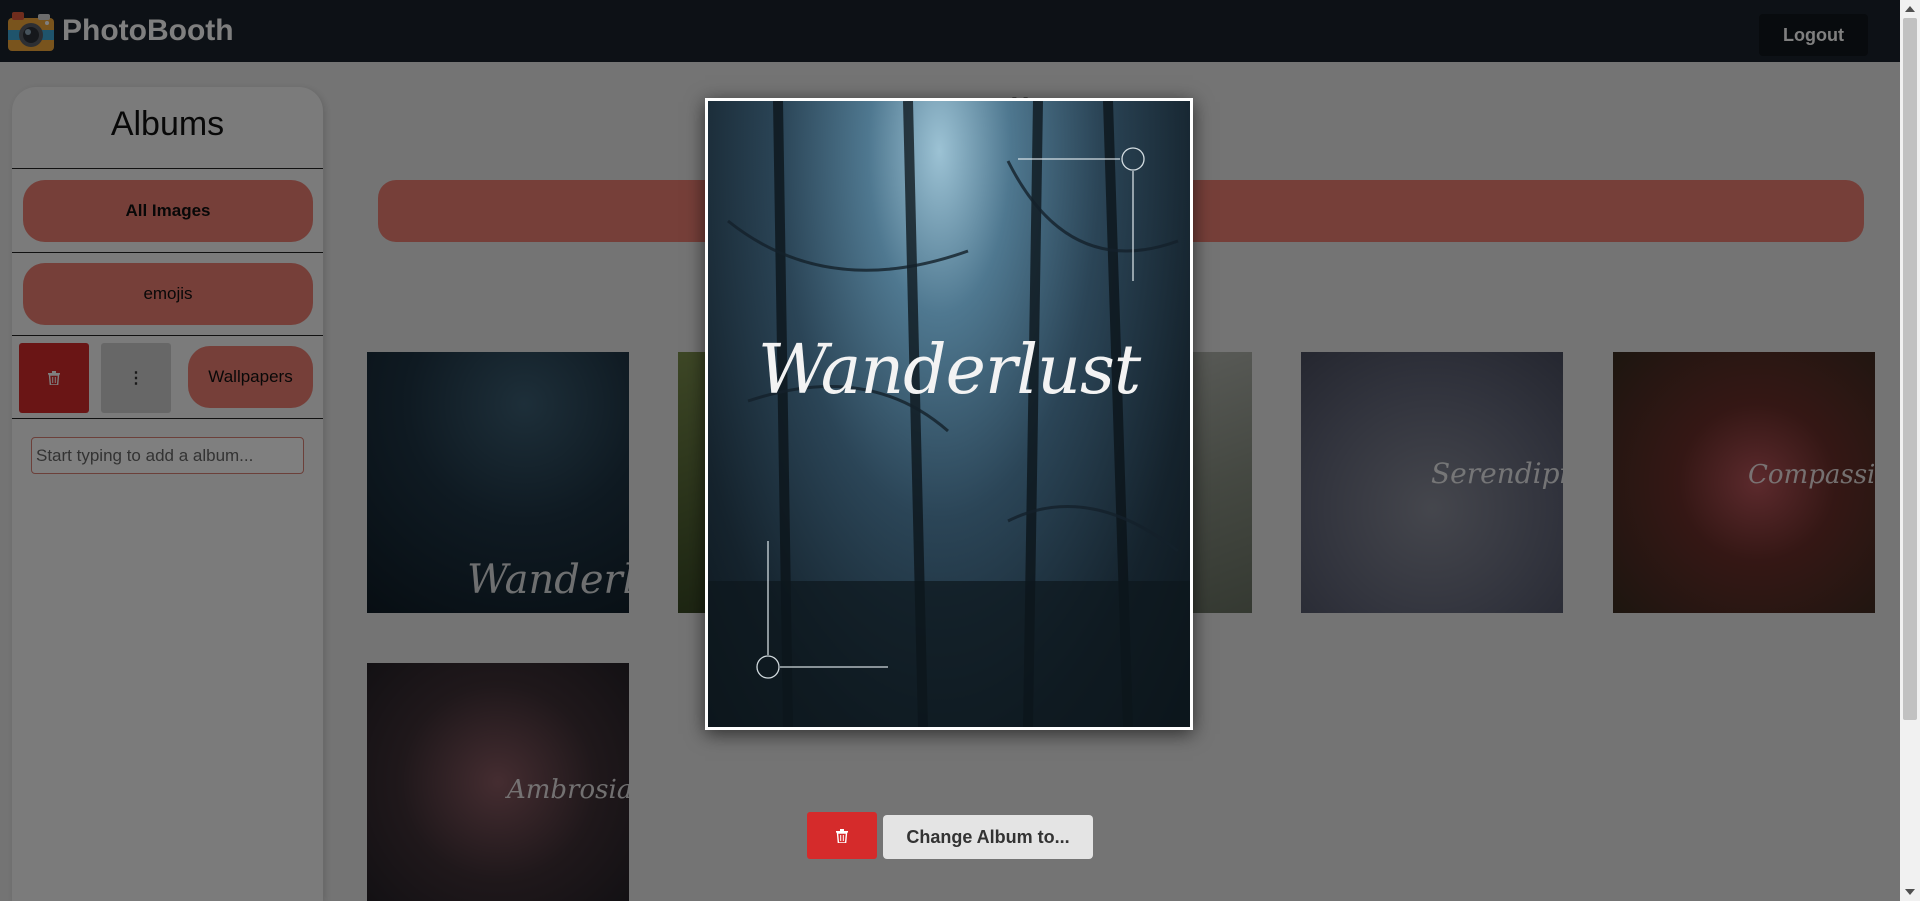 This screenshot has width=1920, height=901. What do you see at coordinates (1910, 9) in the screenshot?
I see `scroll-up-arrow-icon` at bounding box center [1910, 9].